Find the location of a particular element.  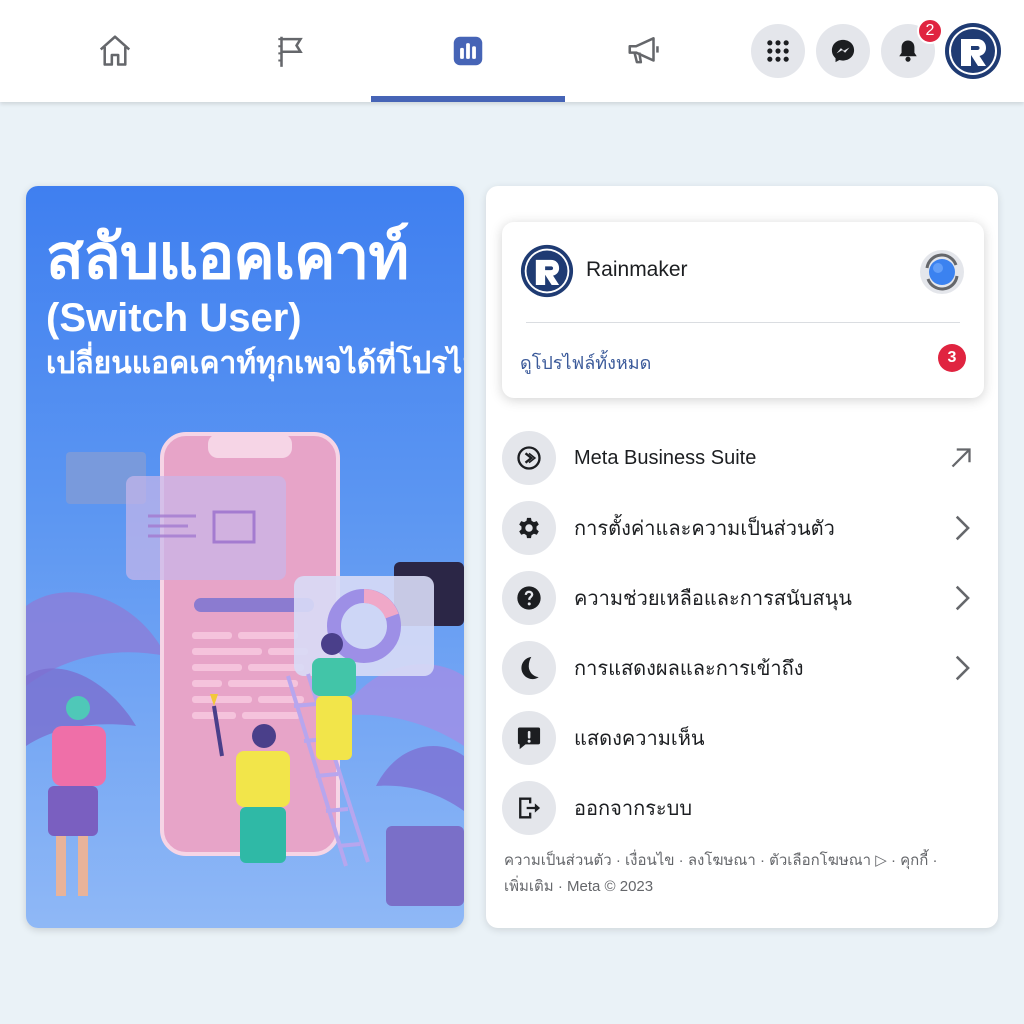

top-navigation-bar: 2 is located at coordinates (512, 51).